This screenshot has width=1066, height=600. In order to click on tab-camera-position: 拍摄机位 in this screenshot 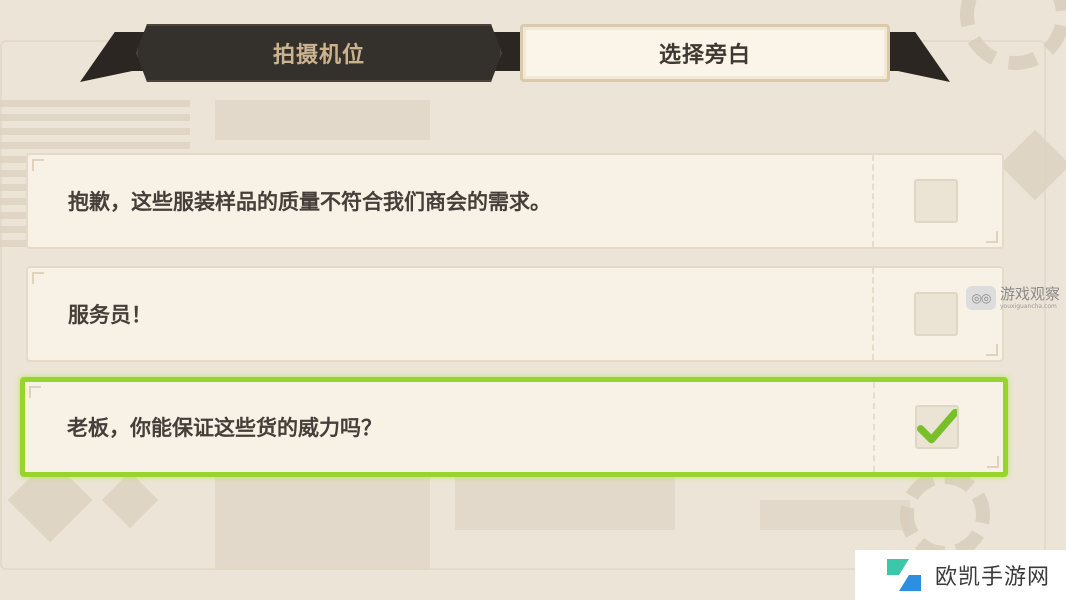, I will do `click(319, 53)`.